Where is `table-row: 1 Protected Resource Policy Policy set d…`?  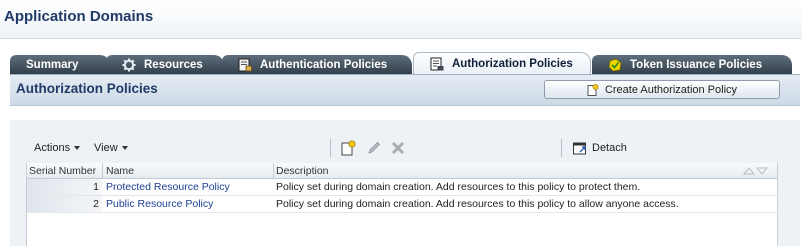 table-row: 1 Protected Resource Policy Policy set d… is located at coordinates (402, 187).